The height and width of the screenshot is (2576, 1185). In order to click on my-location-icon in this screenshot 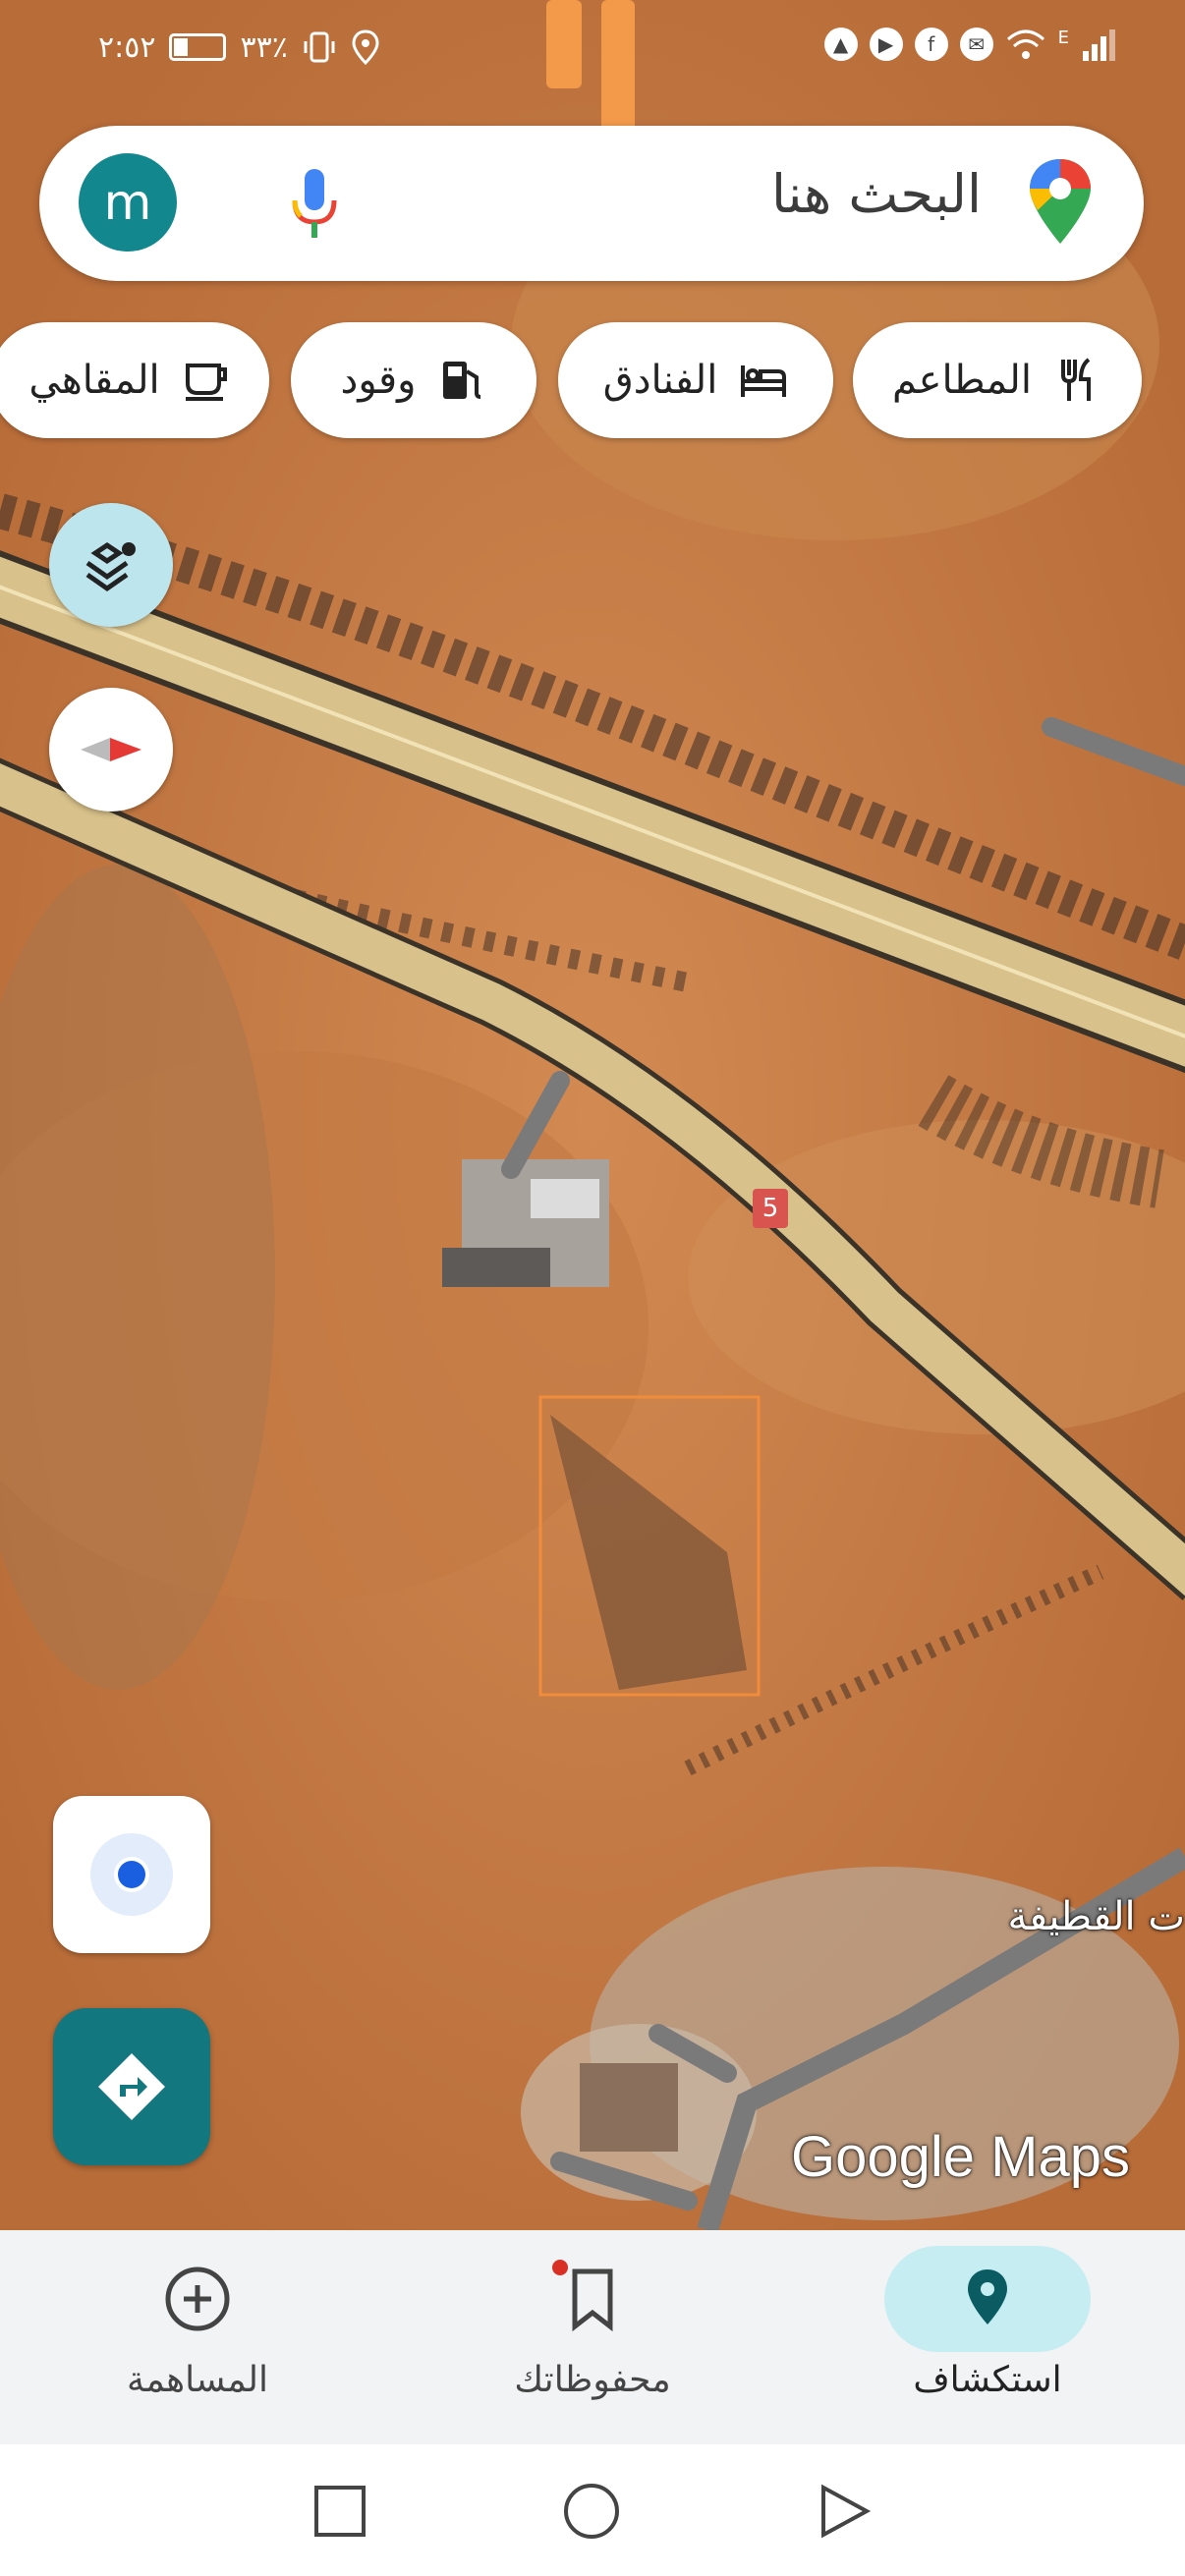, I will do `click(132, 1874)`.